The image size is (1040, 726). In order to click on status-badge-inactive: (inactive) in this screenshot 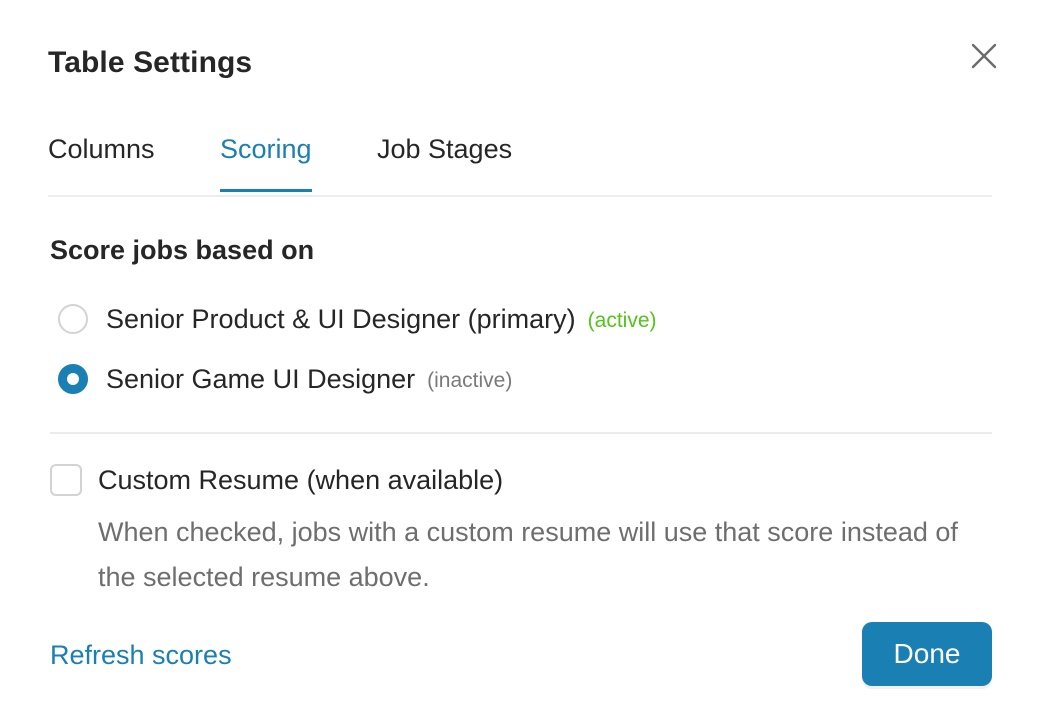, I will do `click(470, 380)`.